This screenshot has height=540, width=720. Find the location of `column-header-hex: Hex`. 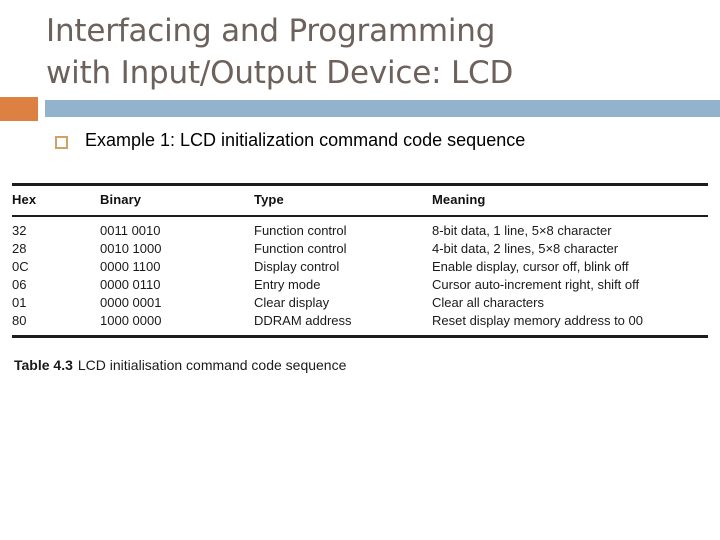

column-header-hex: Hex is located at coordinates (24, 199).